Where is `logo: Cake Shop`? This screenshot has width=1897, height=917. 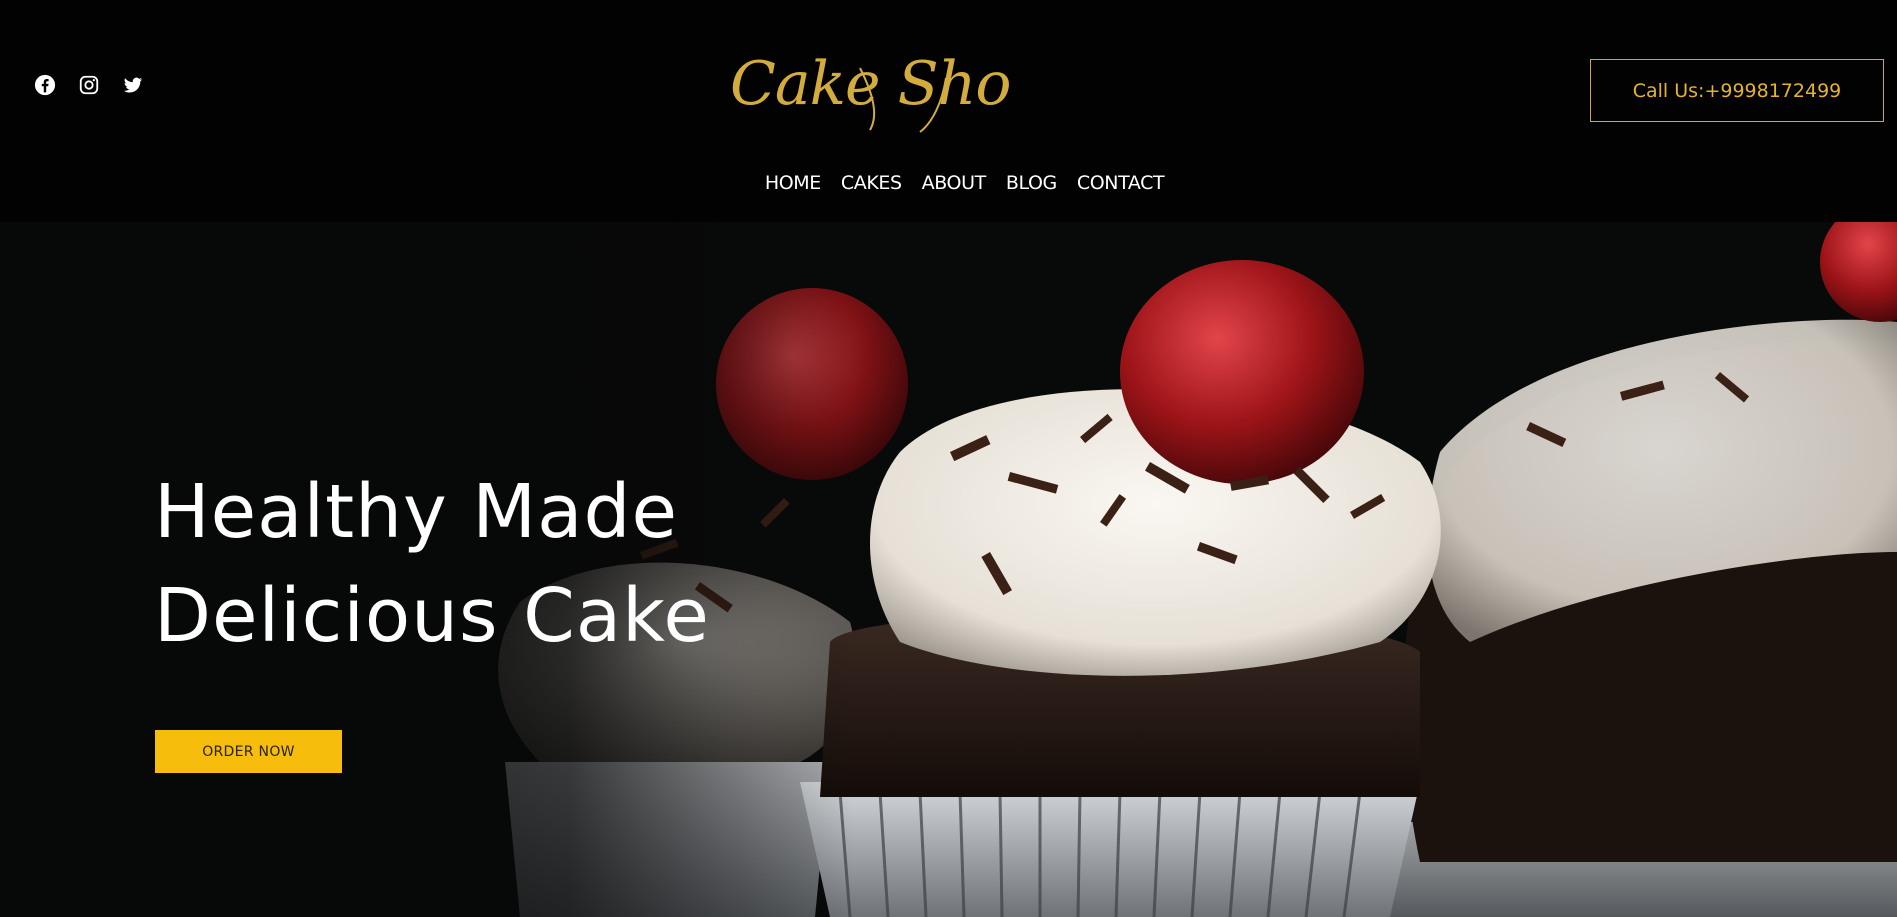
logo: Cake Shop is located at coordinates (865, 83).